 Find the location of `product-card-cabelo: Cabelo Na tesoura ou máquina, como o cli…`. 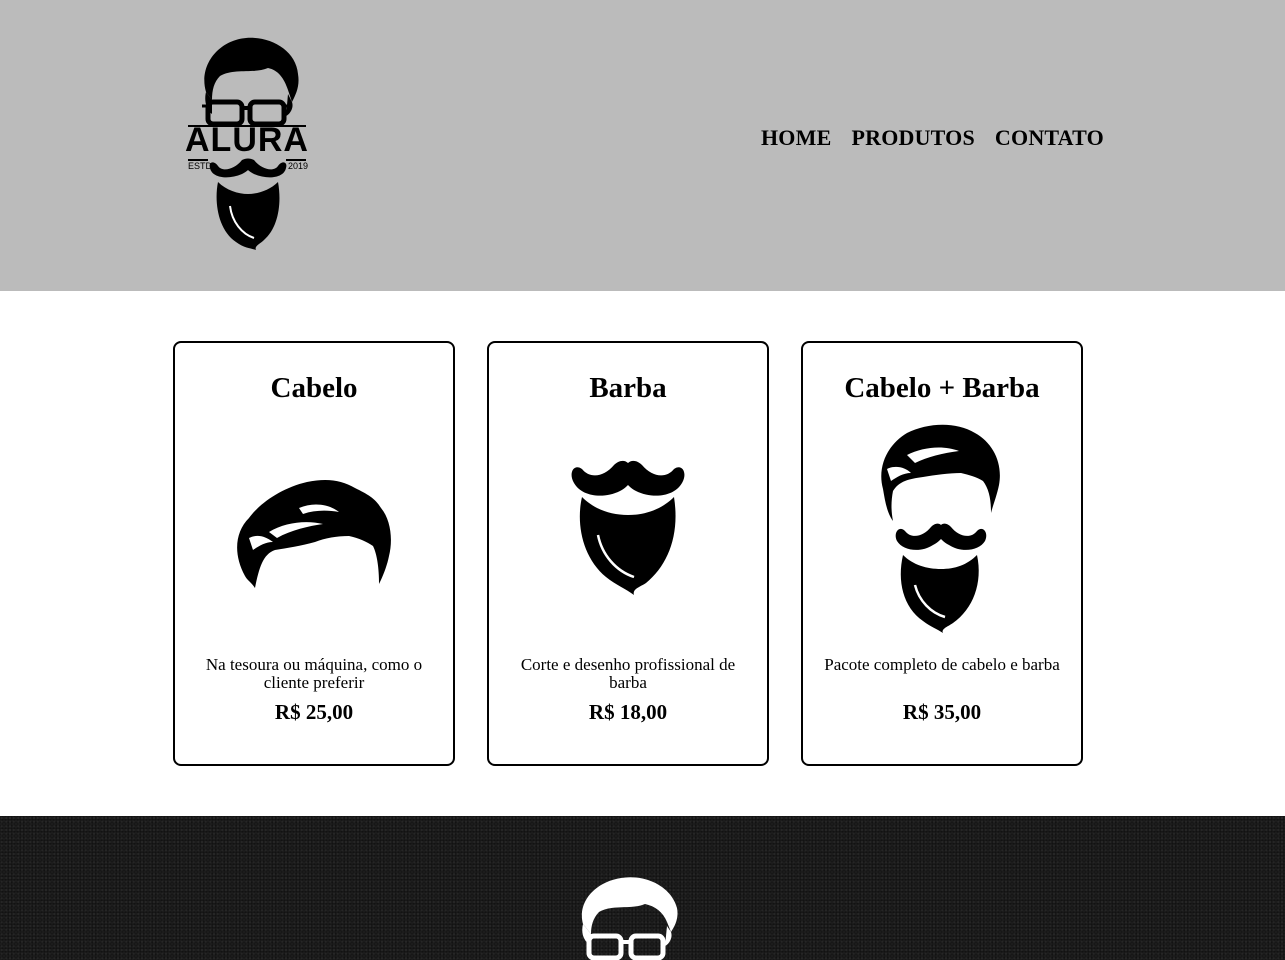

product-card-cabelo: Cabelo Na tesoura ou máquina, como o cli… is located at coordinates (314, 553).